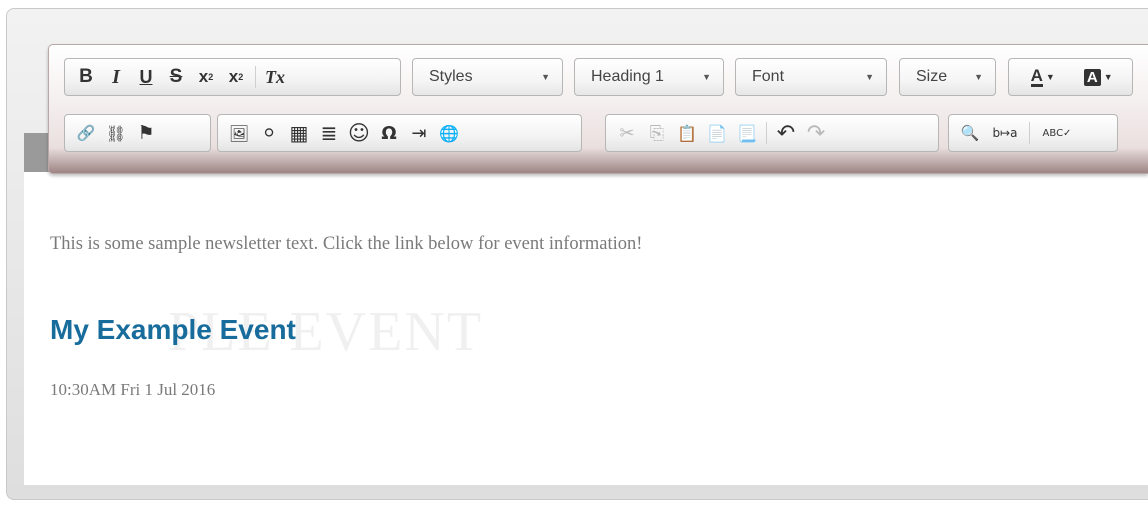  What do you see at coordinates (86, 133) in the screenshot?
I see `link-icon: 🔗` at bounding box center [86, 133].